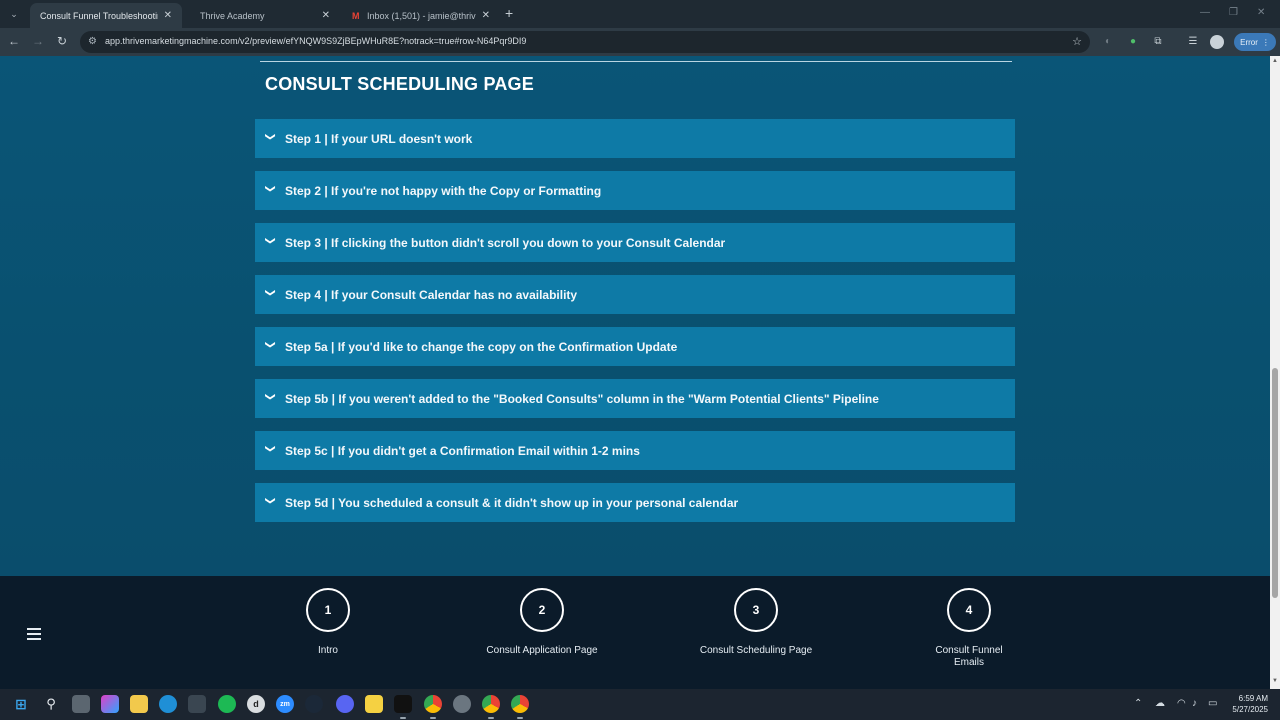 The height and width of the screenshot is (720, 1280). I want to click on clock-time: 6:59 AM, so click(1253, 698).